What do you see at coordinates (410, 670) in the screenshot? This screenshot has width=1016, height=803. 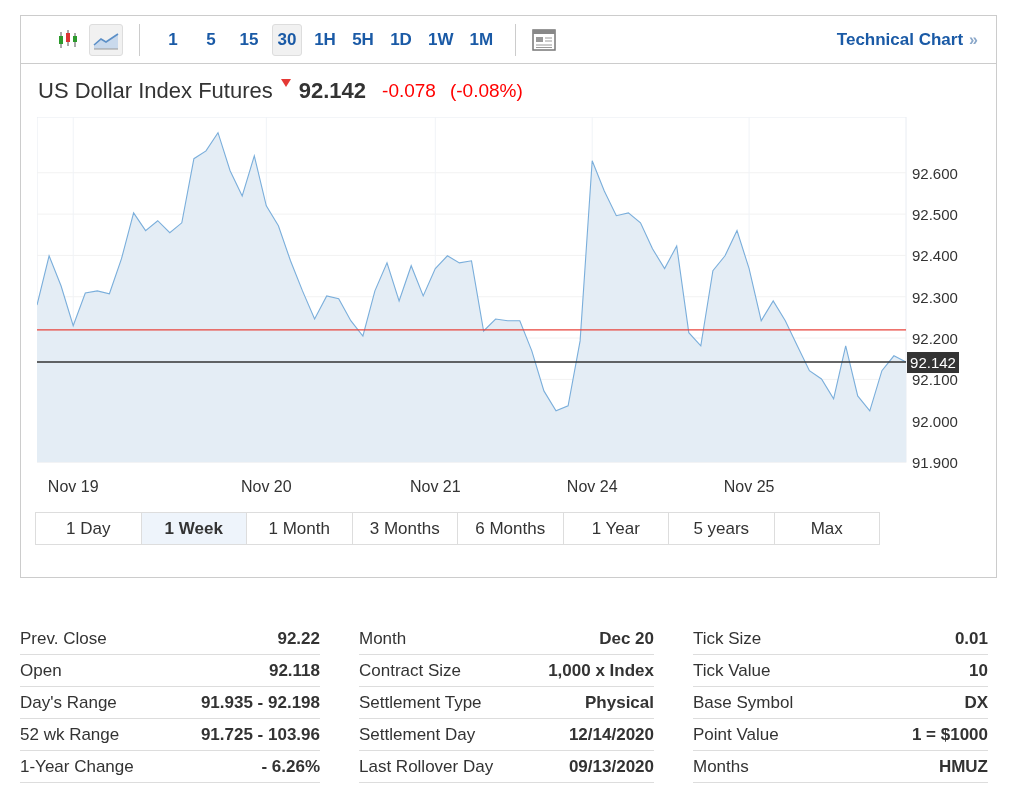 I see `stat-label: Contract Size` at bounding box center [410, 670].